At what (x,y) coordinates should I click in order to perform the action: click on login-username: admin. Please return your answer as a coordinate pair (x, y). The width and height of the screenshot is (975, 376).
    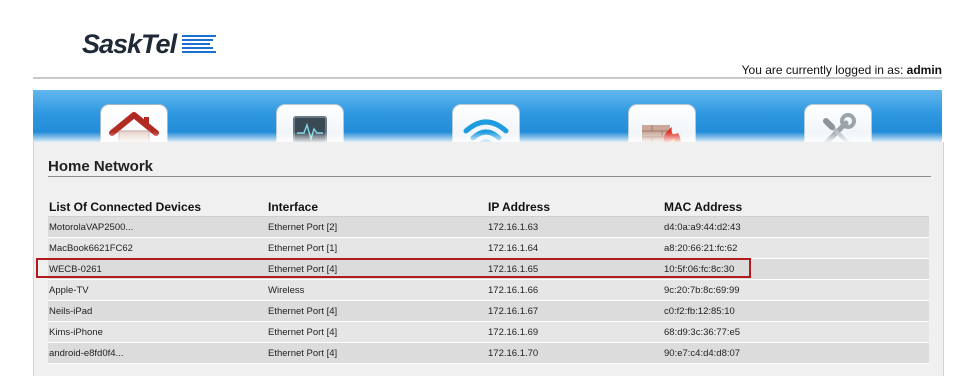
    Looking at the image, I should click on (924, 70).